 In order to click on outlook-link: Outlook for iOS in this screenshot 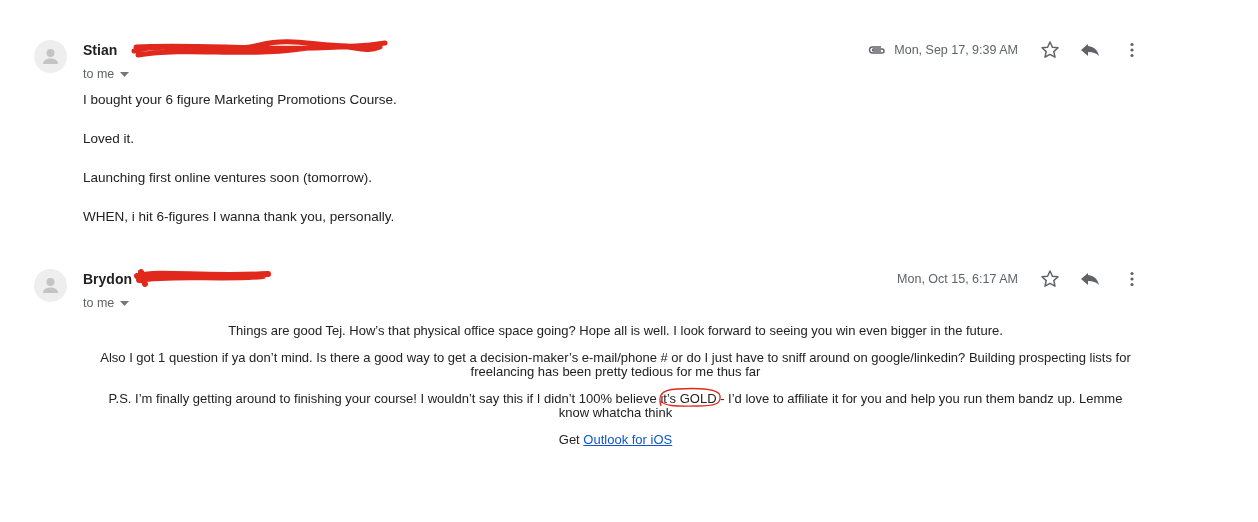, I will do `click(628, 439)`.